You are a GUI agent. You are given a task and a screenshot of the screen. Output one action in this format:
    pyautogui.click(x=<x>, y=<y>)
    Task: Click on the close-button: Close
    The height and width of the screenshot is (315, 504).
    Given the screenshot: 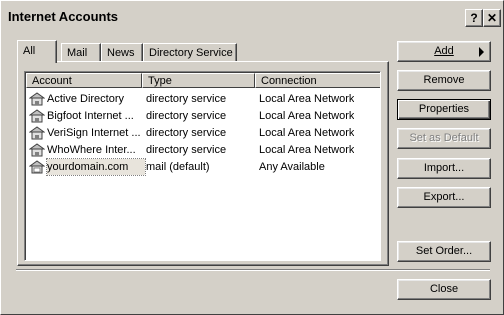 What is the action you would take?
    pyautogui.click(x=444, y=289)
    